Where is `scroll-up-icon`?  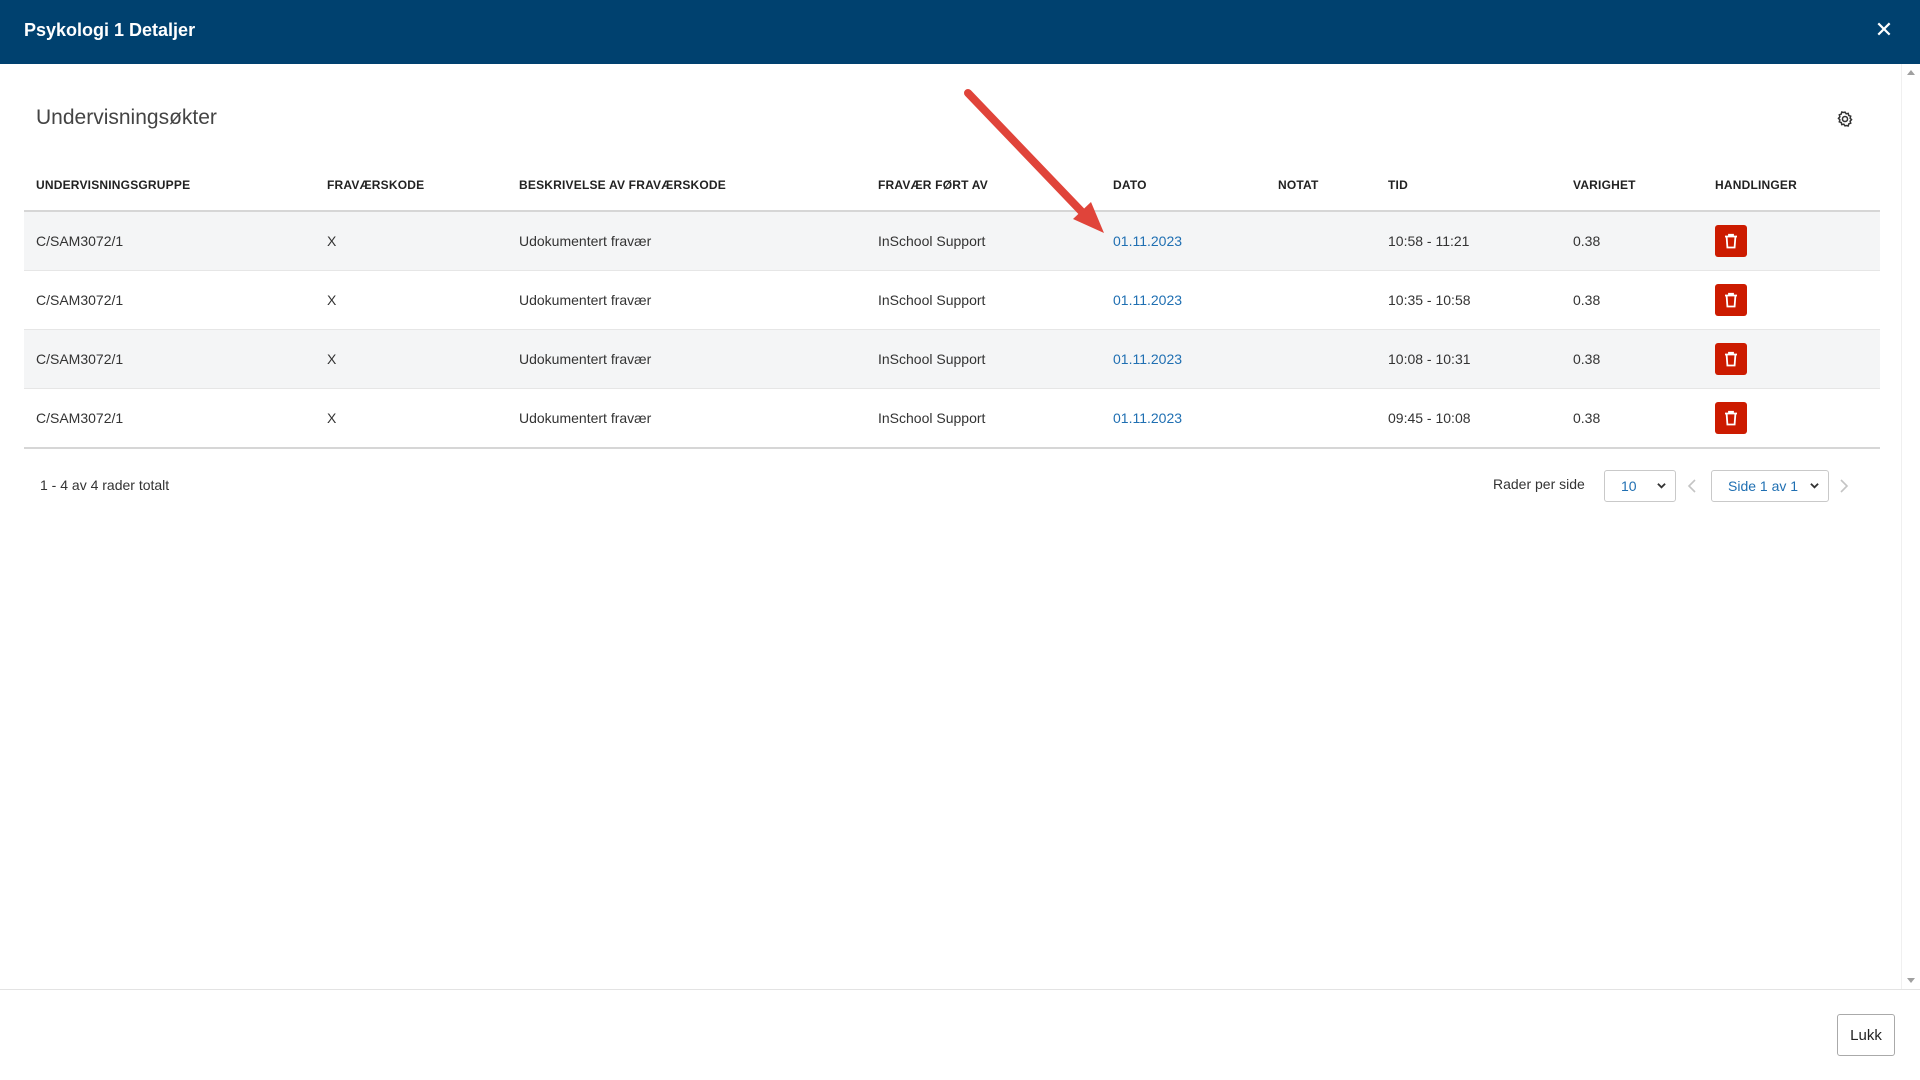 scroll-up-icon is located at coordinates (1911, 72).